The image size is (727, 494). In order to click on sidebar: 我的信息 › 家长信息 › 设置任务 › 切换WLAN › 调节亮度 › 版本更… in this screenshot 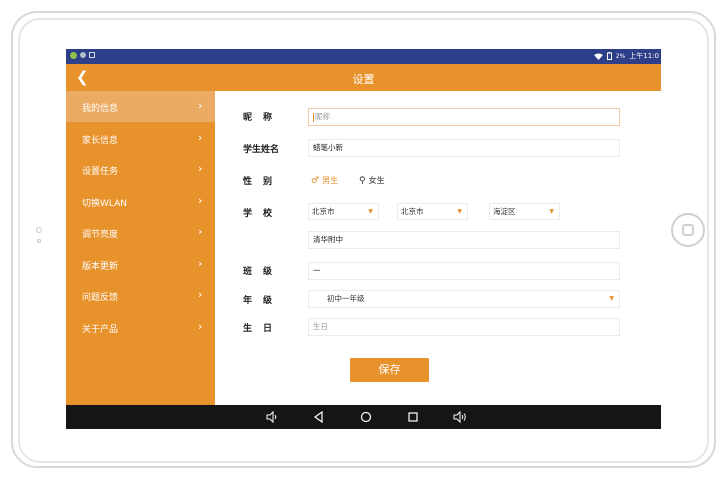, I will do `click(140, 248)`.